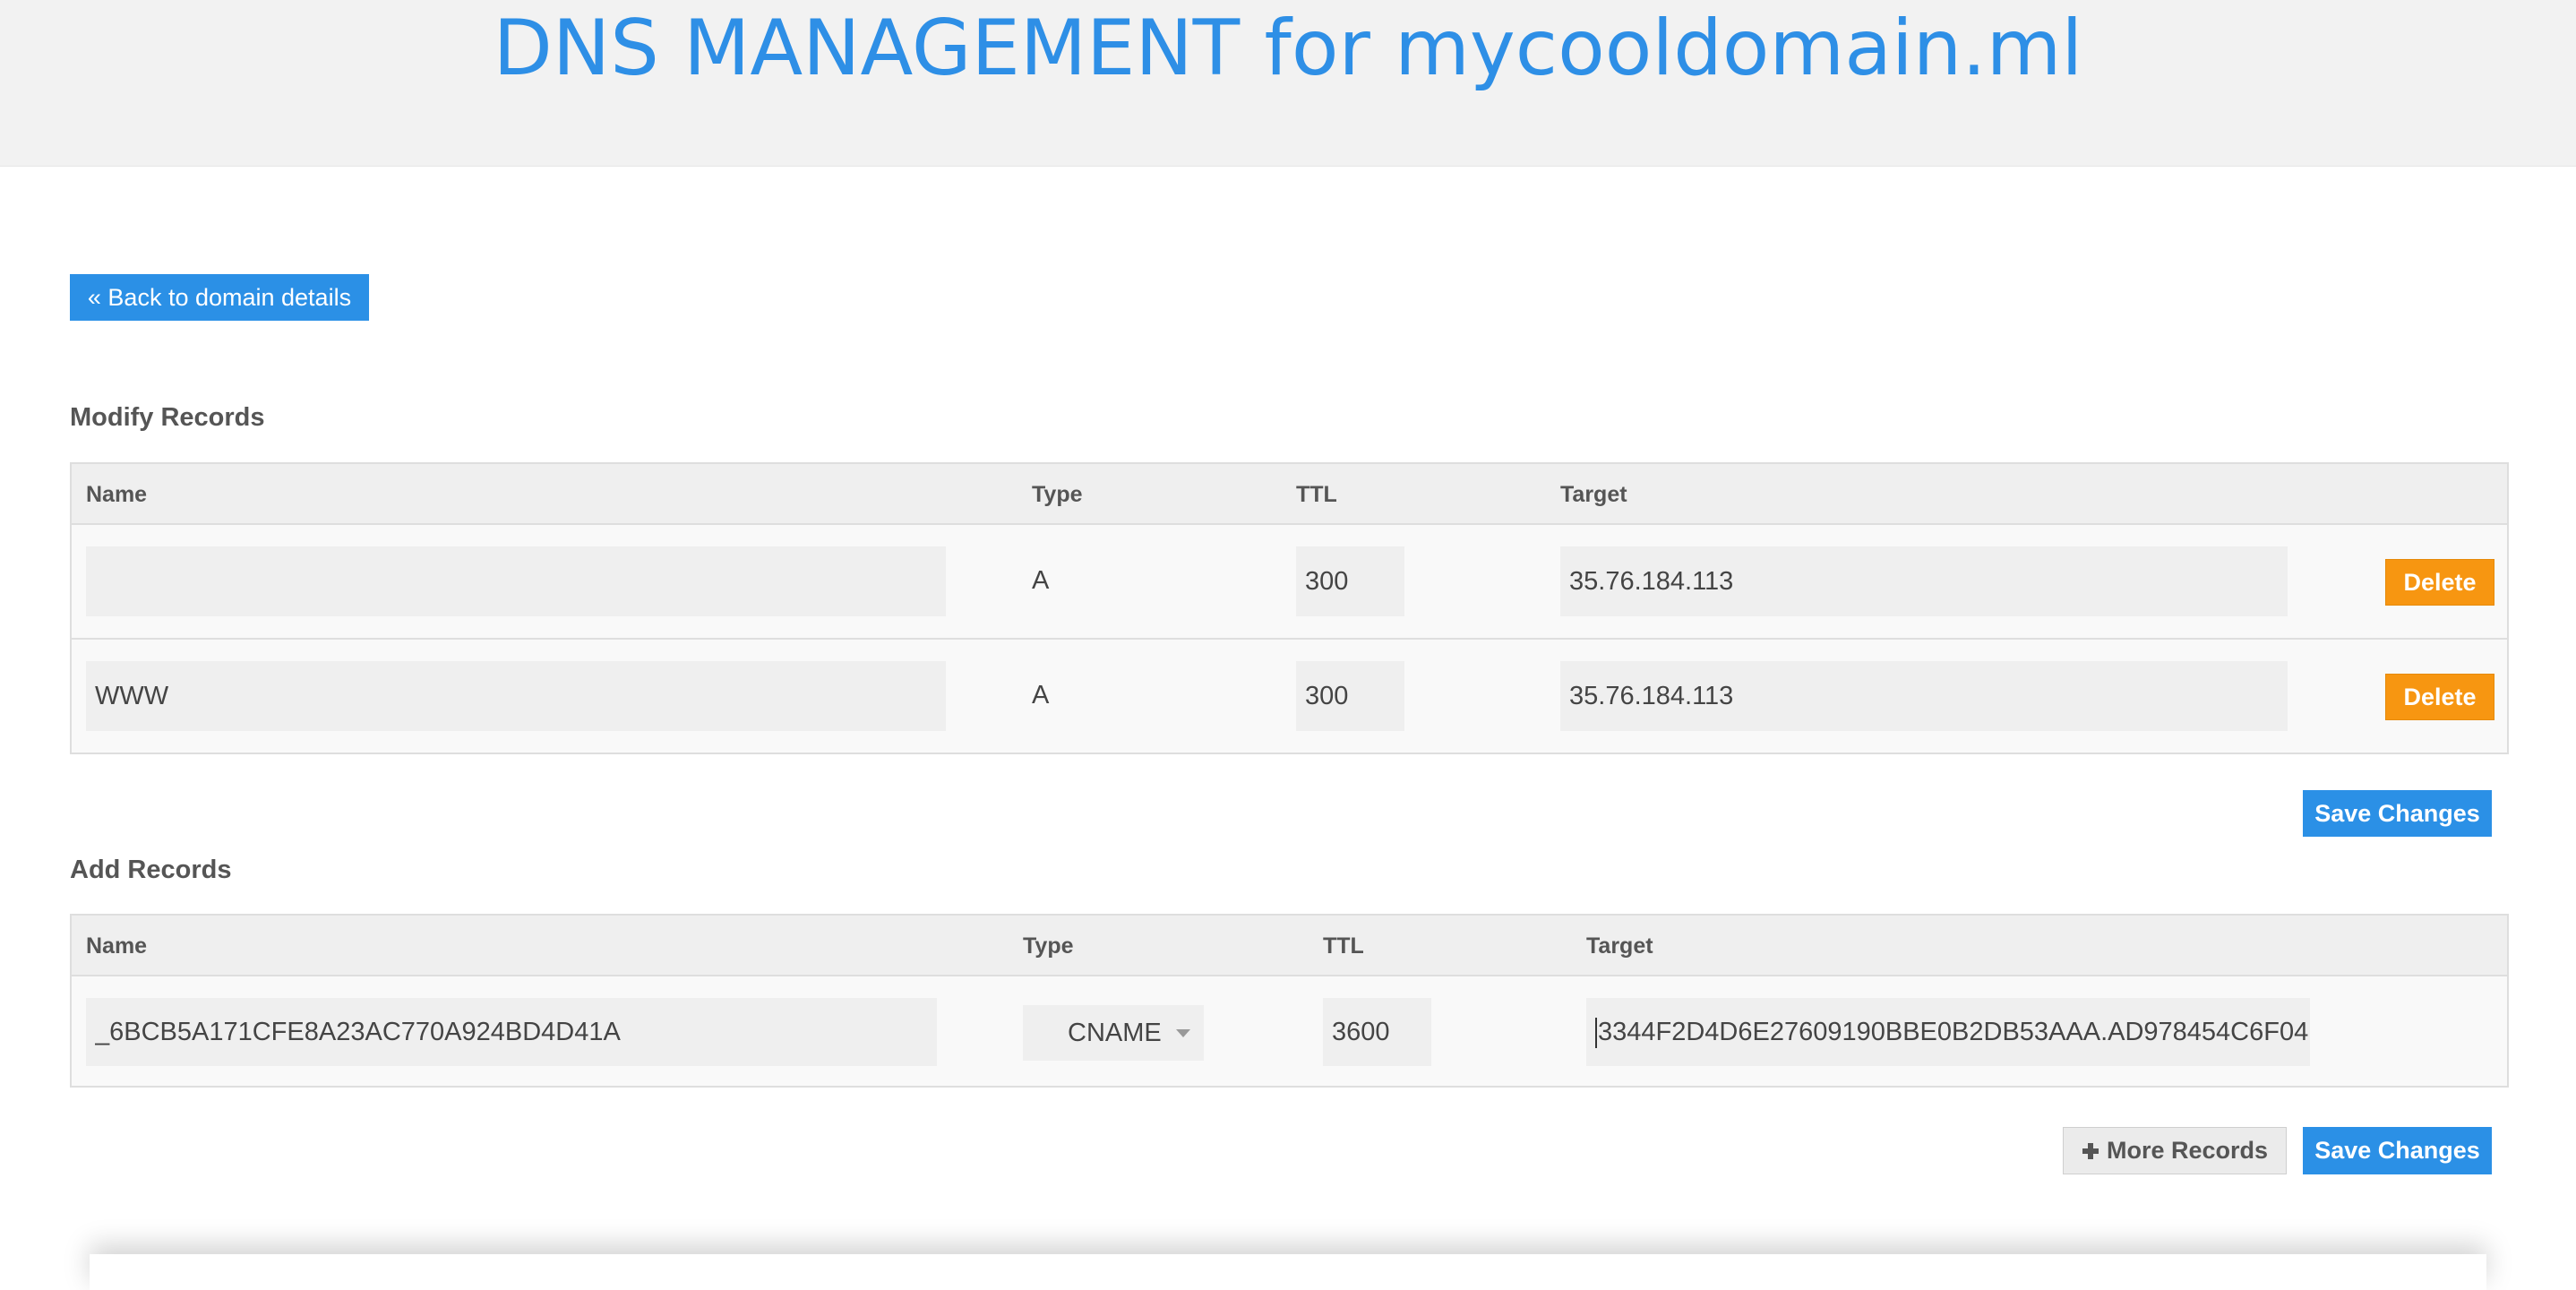  What do you see at coordinates (2090, 1150) in the screenshot?
I see `plus-icon` at bounding box center [2090, 1150].